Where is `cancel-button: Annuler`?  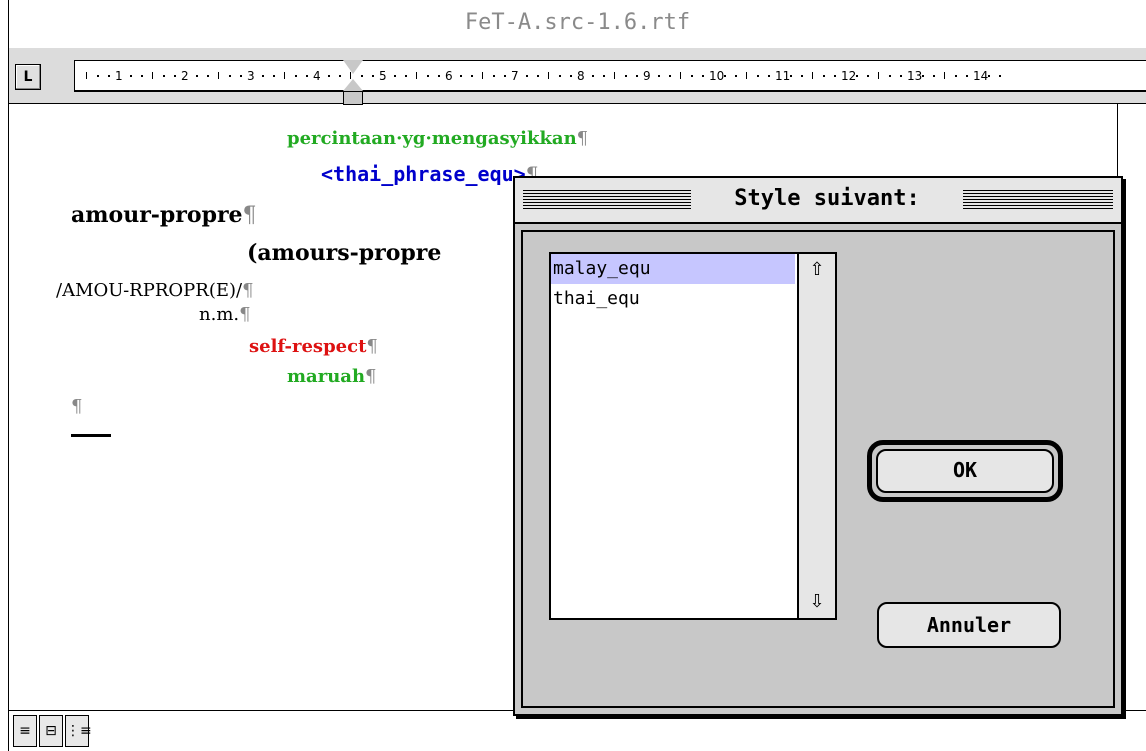
cancel-button: Annuler is located at coordinates (969, 625).